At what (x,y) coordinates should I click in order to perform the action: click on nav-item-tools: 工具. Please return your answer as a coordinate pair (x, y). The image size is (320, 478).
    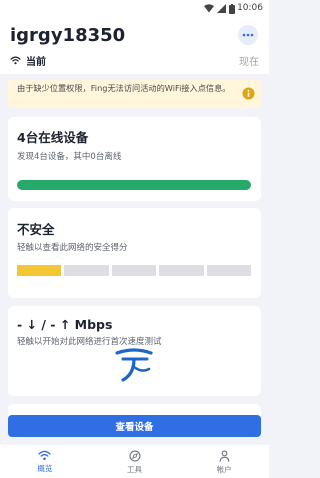
    Looking at the image, I should click on (135, 461).